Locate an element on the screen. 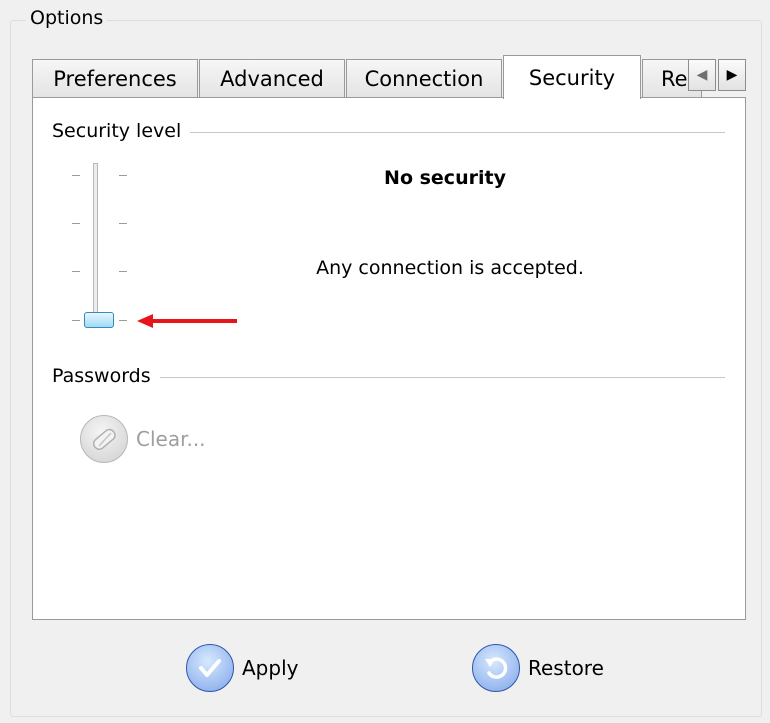 The width and height of the screenshot is (770, 723). slider-thumb is located at coordinates (99, 320).